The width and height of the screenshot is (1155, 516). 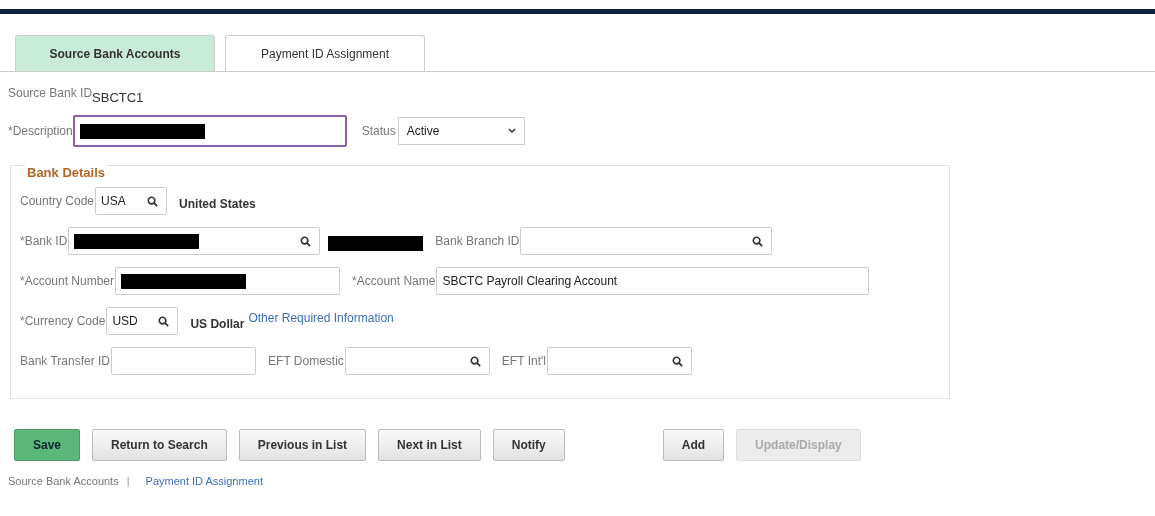 I want to click on field-label: *Description, so click(x=40, y=131).